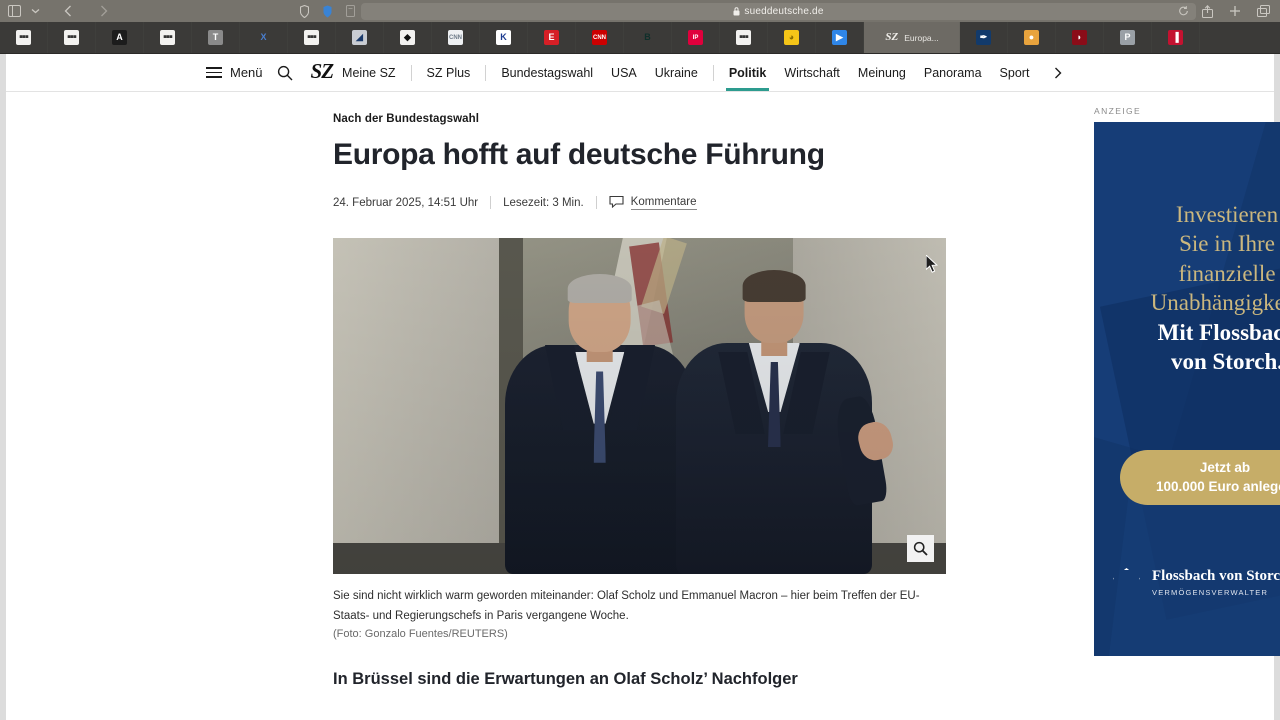 The width and height of the screenshot is (1280, 720). What do you see at coordinates (812, 72) in the screenshot?
I see `nav-item-wirtschaft: Wirtschaft` at bounding box center [812, 72].